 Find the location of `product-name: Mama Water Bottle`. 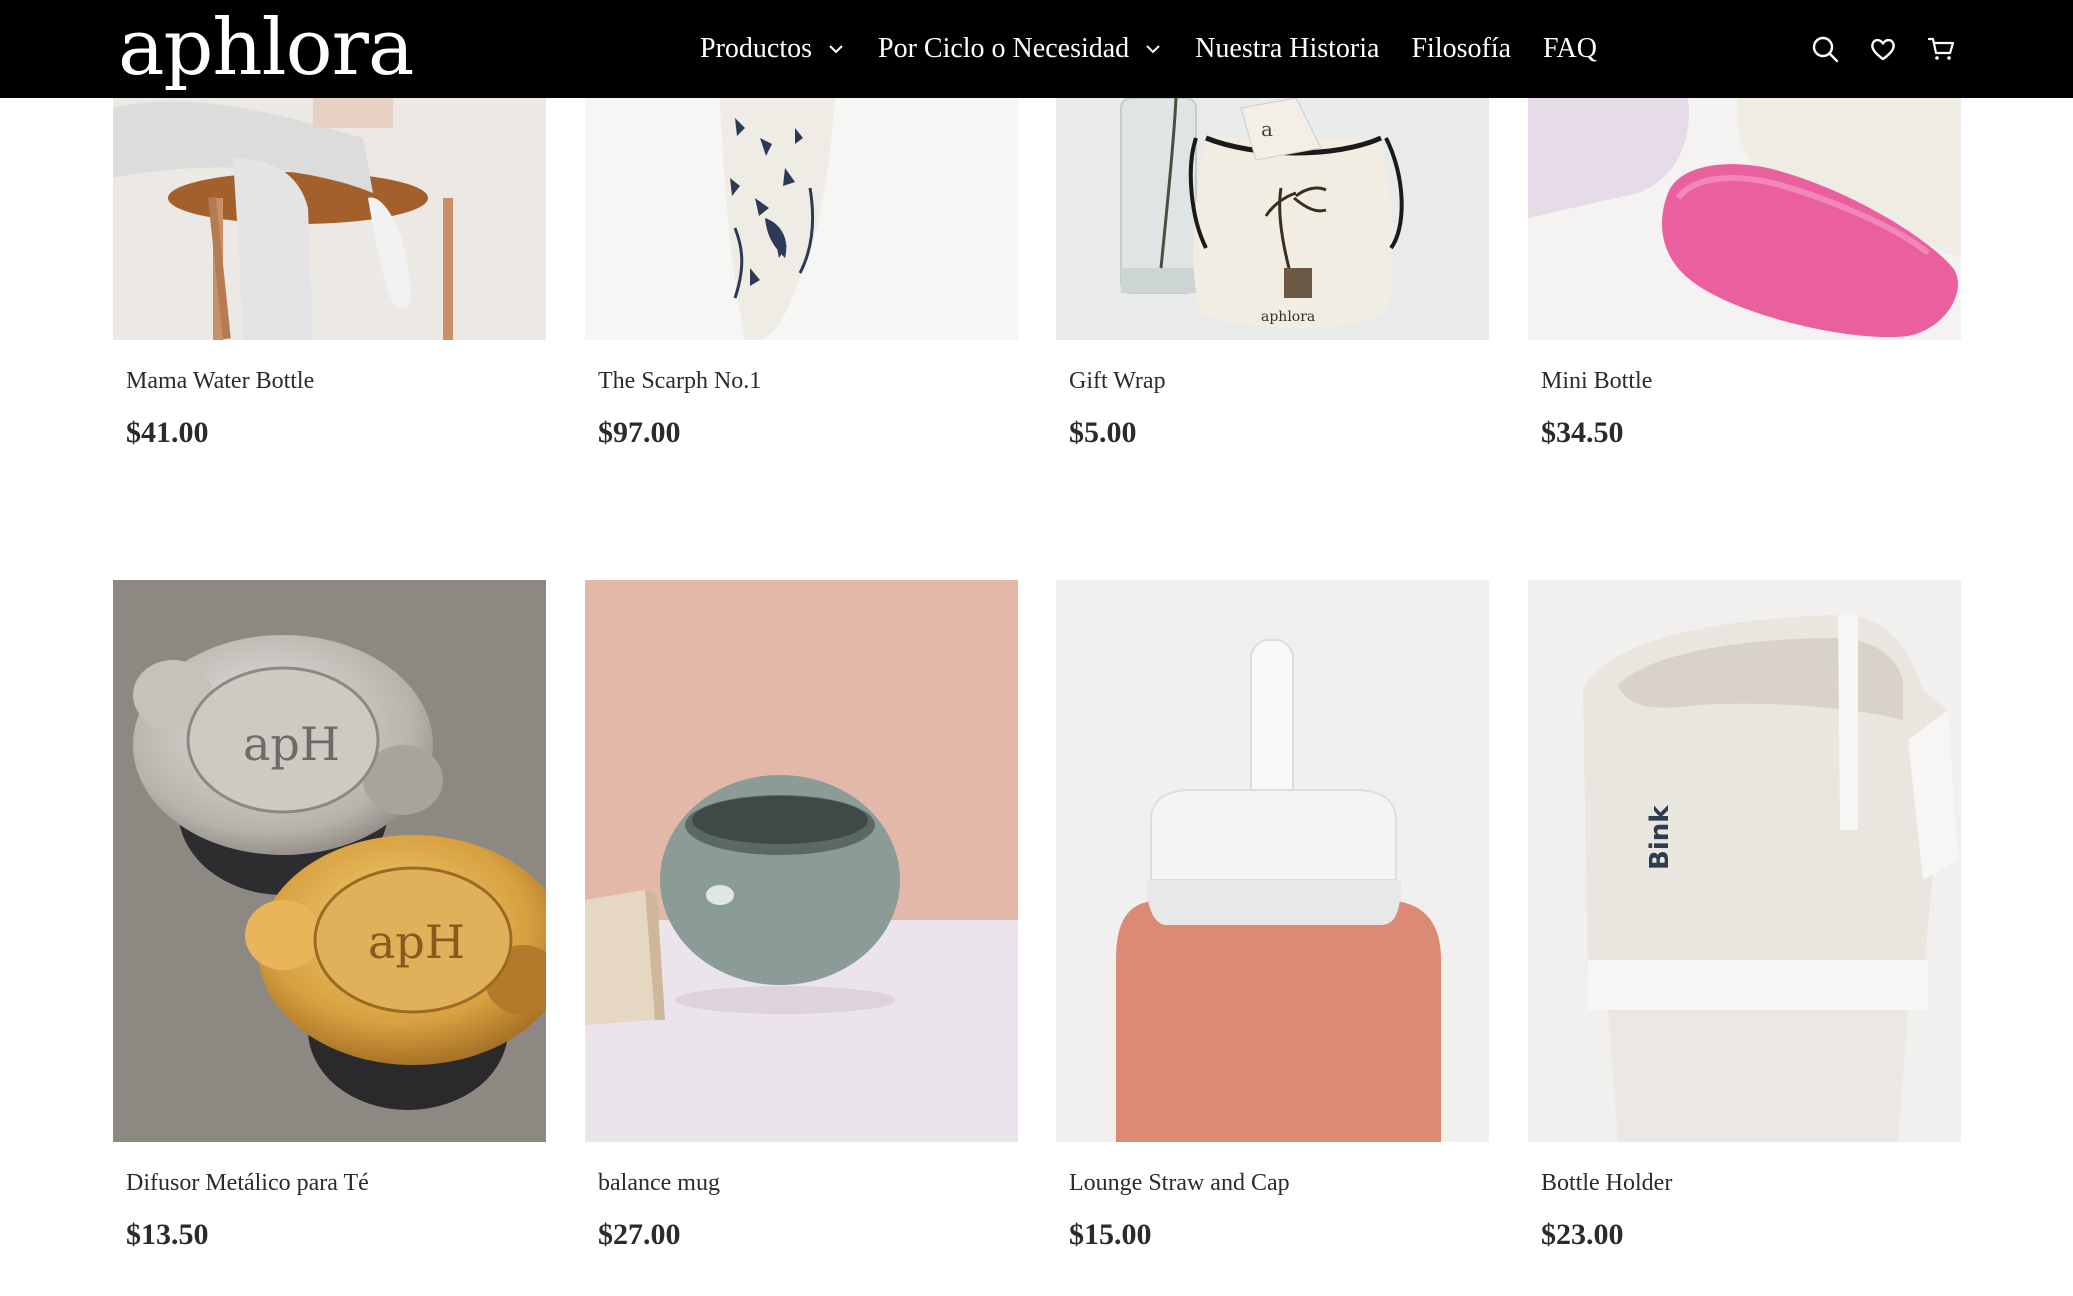

product-name: Mama Water Bottle is located at coordinates (220, 381).